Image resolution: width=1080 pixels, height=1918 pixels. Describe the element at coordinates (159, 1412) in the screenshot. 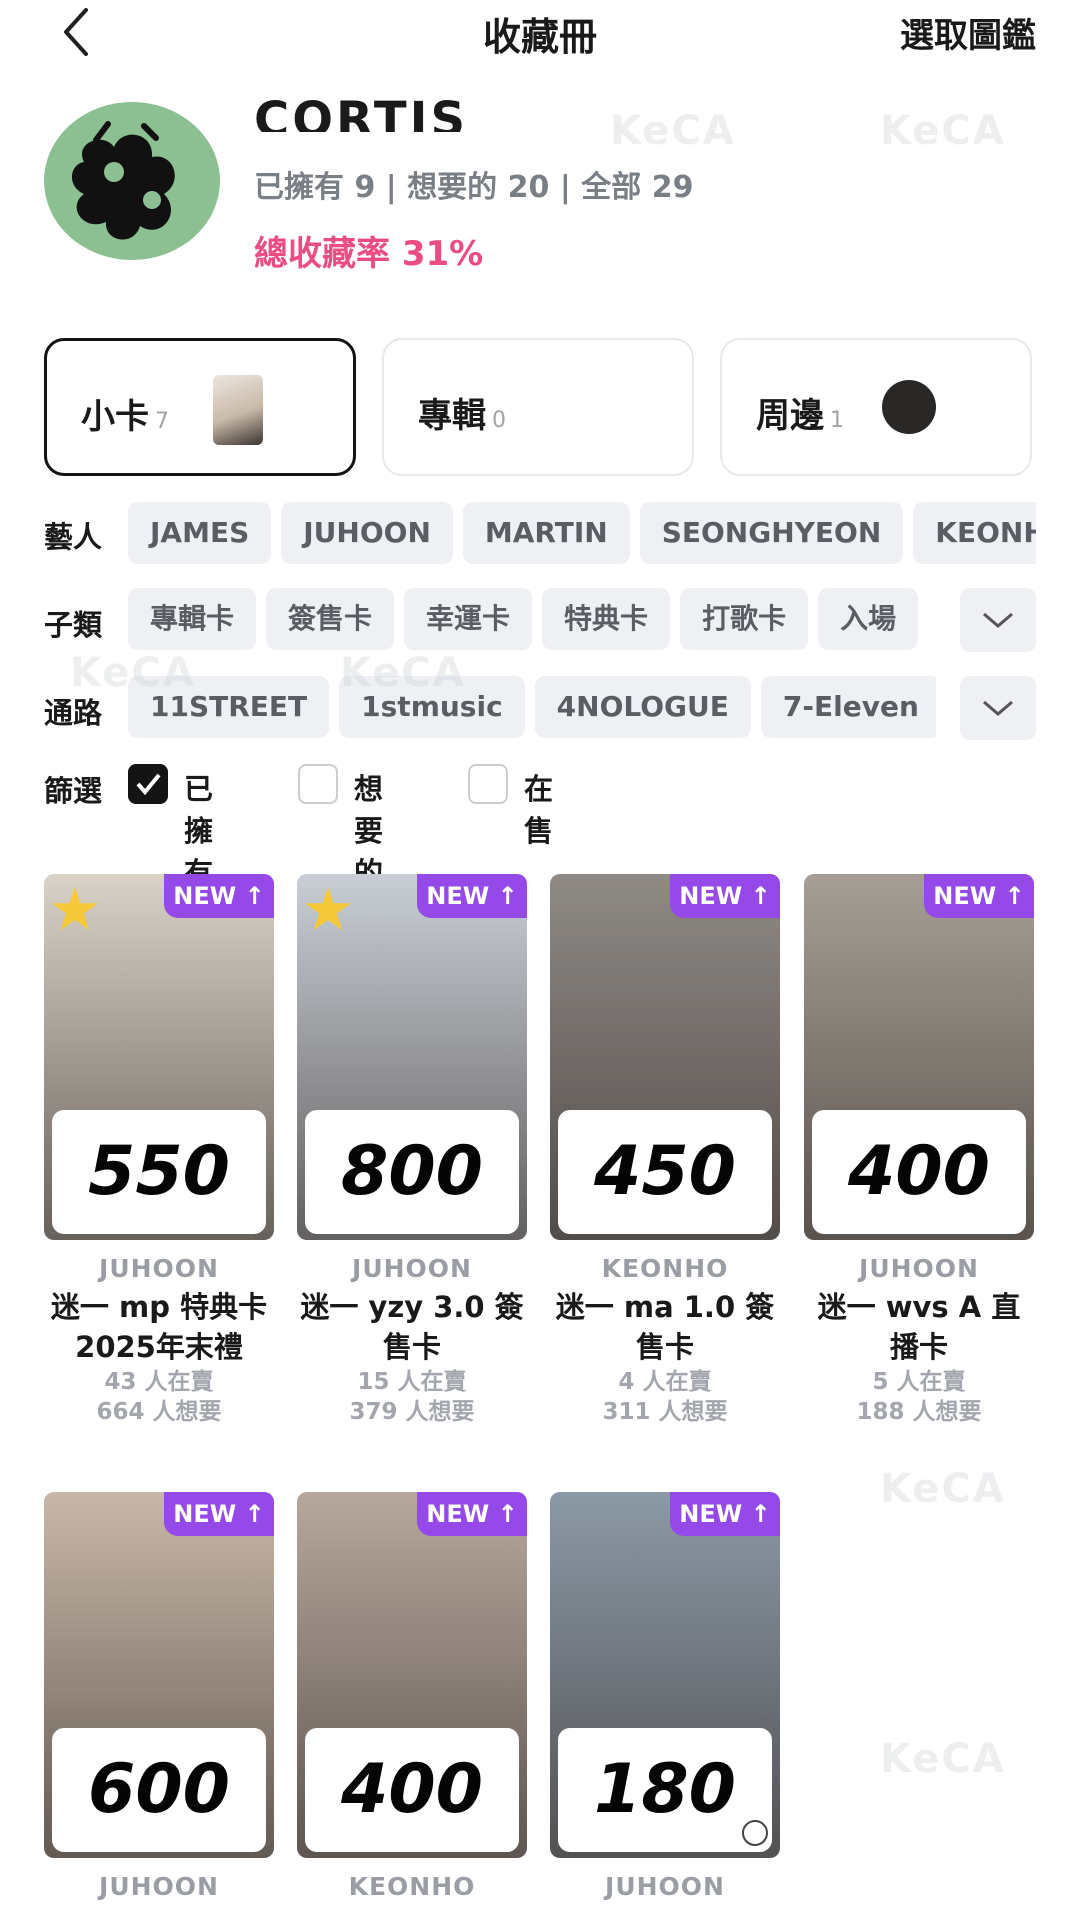

I see `wanting-count: 664 人想要` at that location.